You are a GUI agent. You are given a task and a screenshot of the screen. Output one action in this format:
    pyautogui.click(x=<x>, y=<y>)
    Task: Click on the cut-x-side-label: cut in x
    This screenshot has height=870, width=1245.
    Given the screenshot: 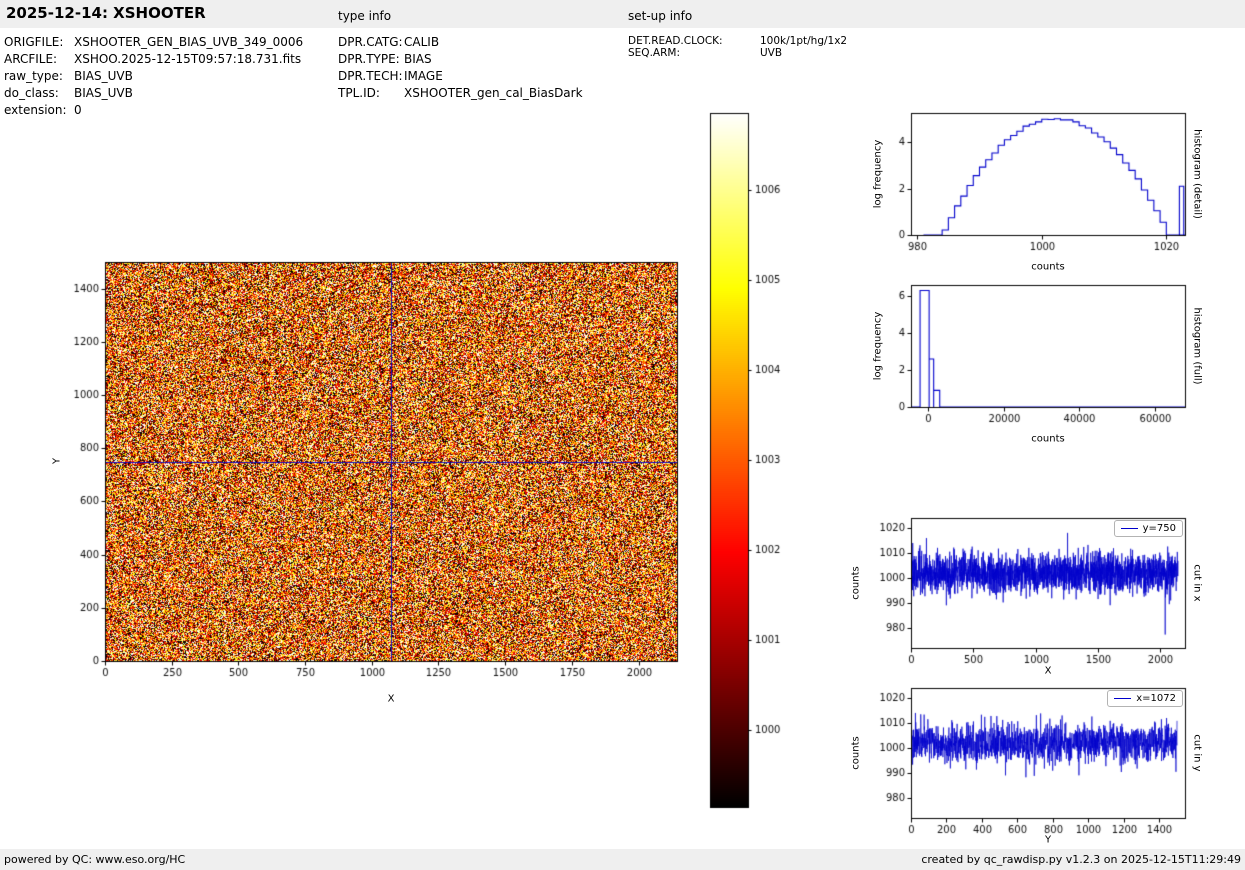 What is the action you would take?
    pyautogui.click(x=1197, y=583)
    